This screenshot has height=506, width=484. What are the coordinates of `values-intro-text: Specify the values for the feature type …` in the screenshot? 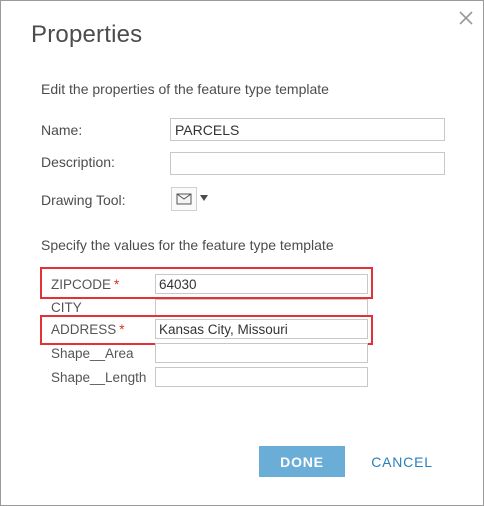 It's located at (187, 245).